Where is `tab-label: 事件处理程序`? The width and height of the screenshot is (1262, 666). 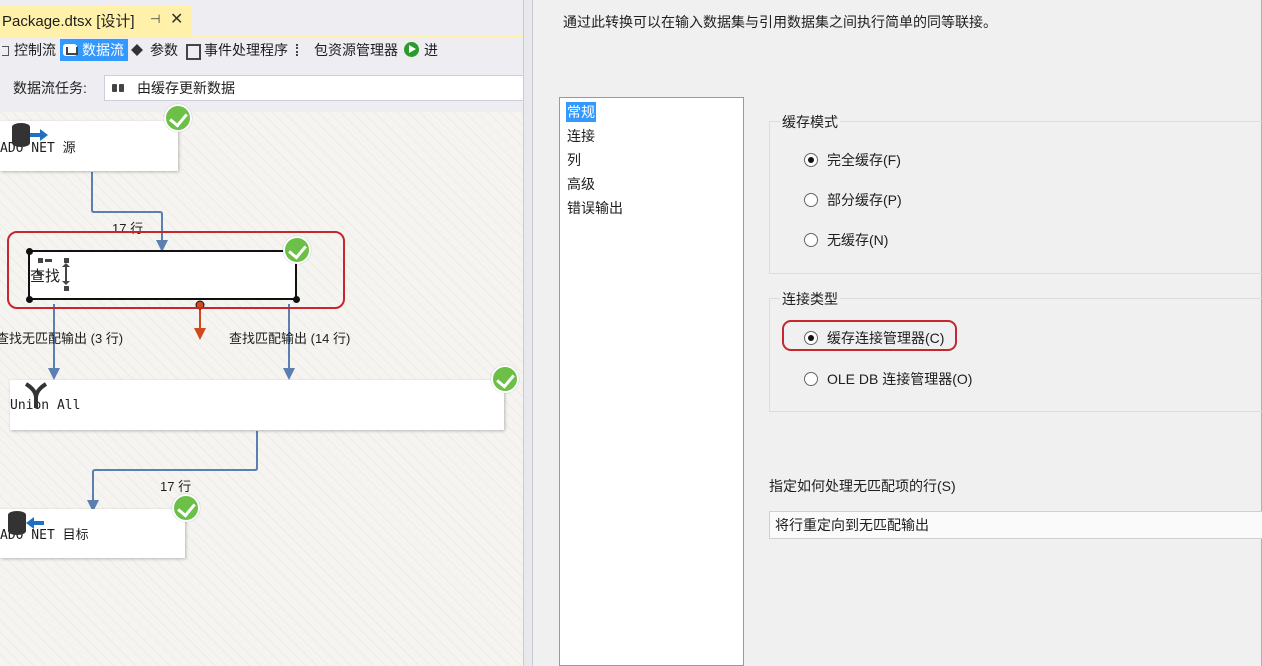
tab-label: 事件处理程序 is located at coordinates (246, 50).